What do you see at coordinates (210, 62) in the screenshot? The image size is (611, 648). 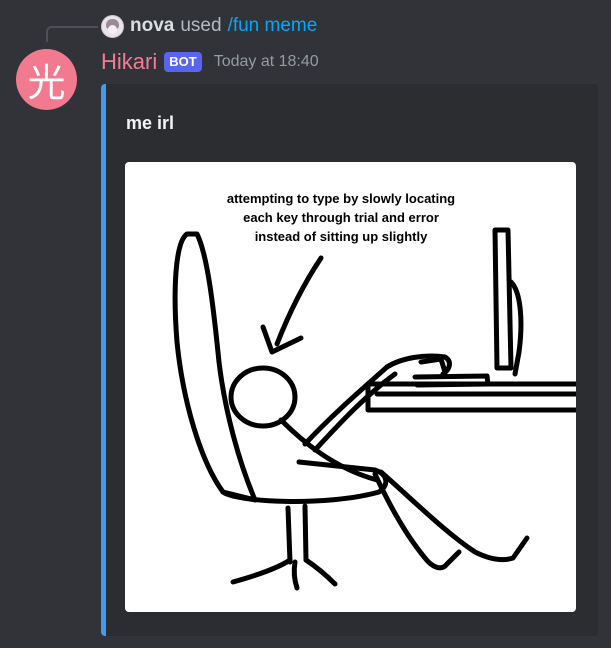 I see `message-header: Hikari BOT Today at 18:40` at bounding box center [210, 62].